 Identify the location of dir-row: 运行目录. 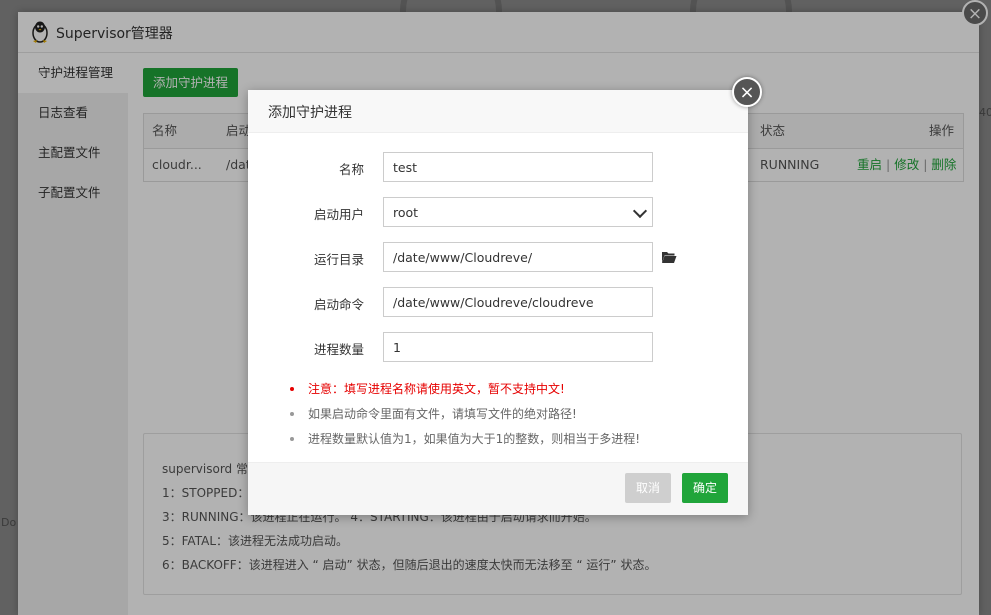
(498, 257).